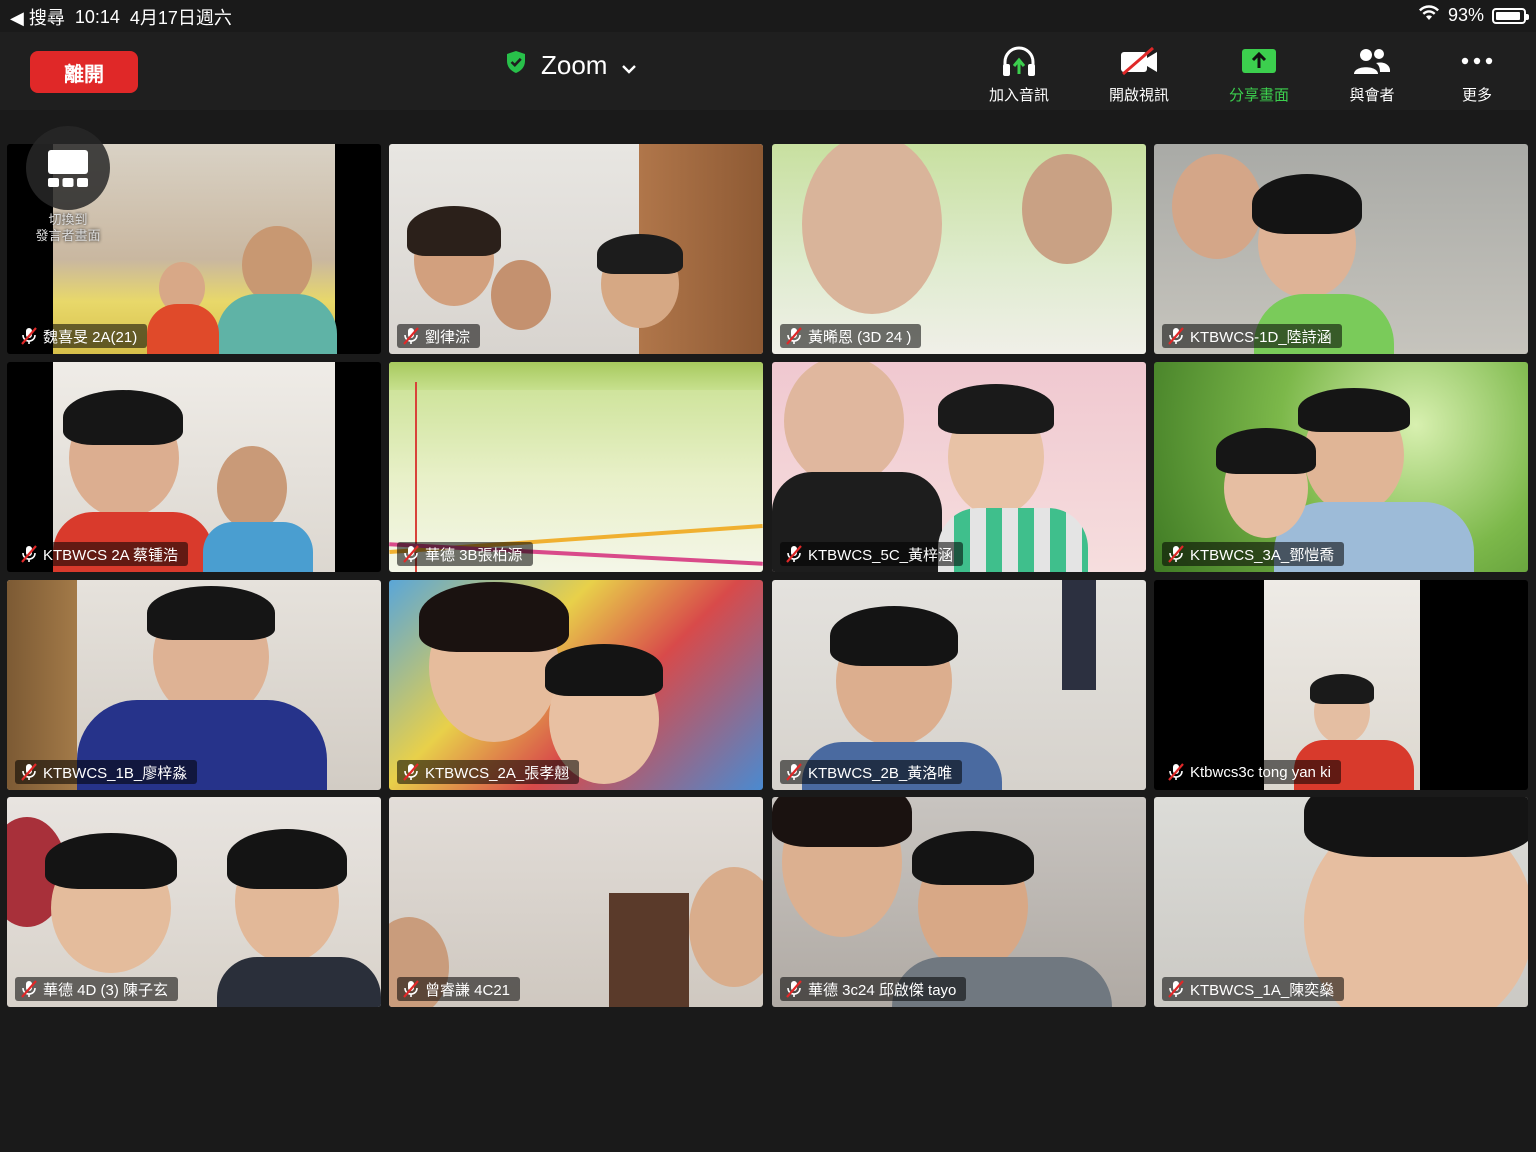  I want to click on participant-name-tag: Ktbwcs3c tong yan ki, so click(1251, 772).